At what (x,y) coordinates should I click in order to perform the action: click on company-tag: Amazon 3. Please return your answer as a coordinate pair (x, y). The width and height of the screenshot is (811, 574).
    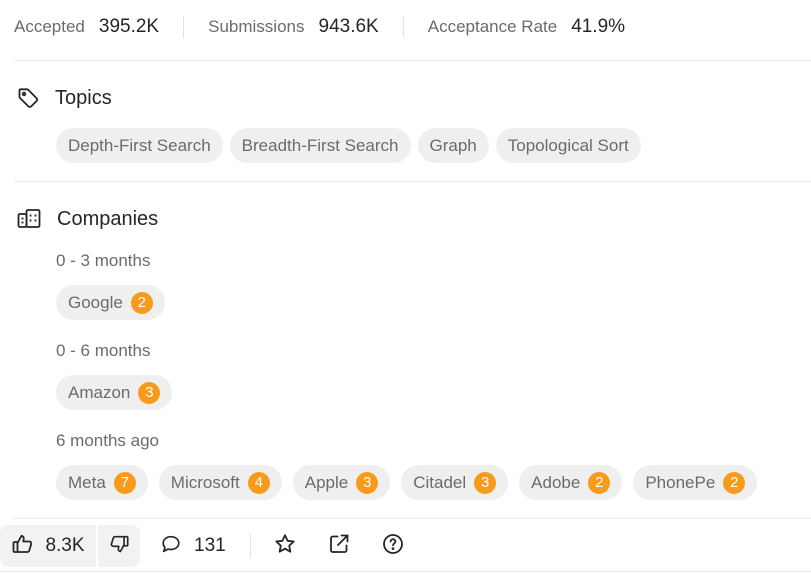
    Looking at the image, I should click on (114, 392).